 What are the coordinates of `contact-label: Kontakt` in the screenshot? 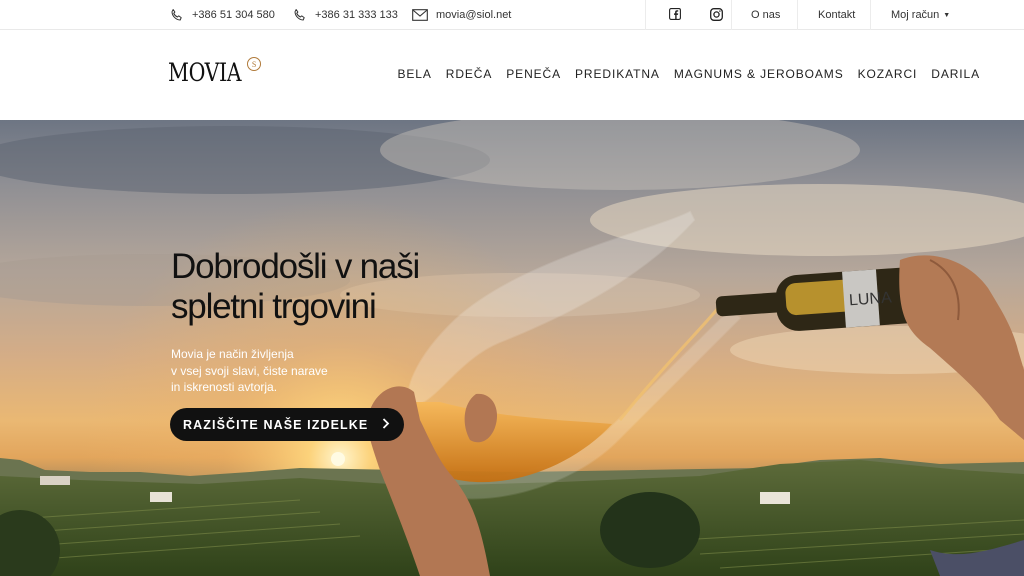 It's located at (837, 15).